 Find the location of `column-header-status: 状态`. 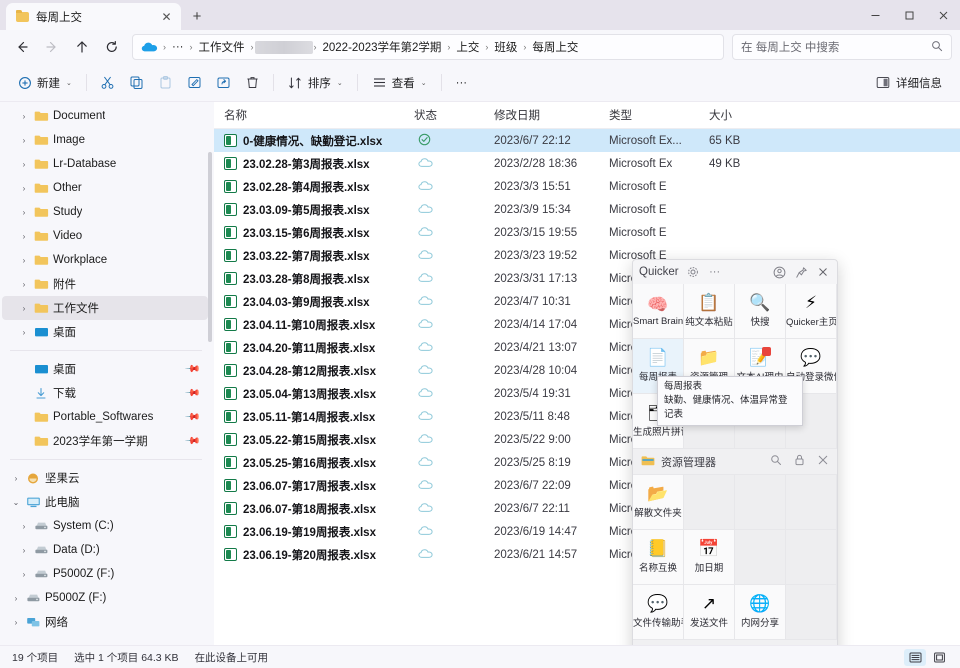

column-header-status: 状态 is located at coordinates (444, 115).